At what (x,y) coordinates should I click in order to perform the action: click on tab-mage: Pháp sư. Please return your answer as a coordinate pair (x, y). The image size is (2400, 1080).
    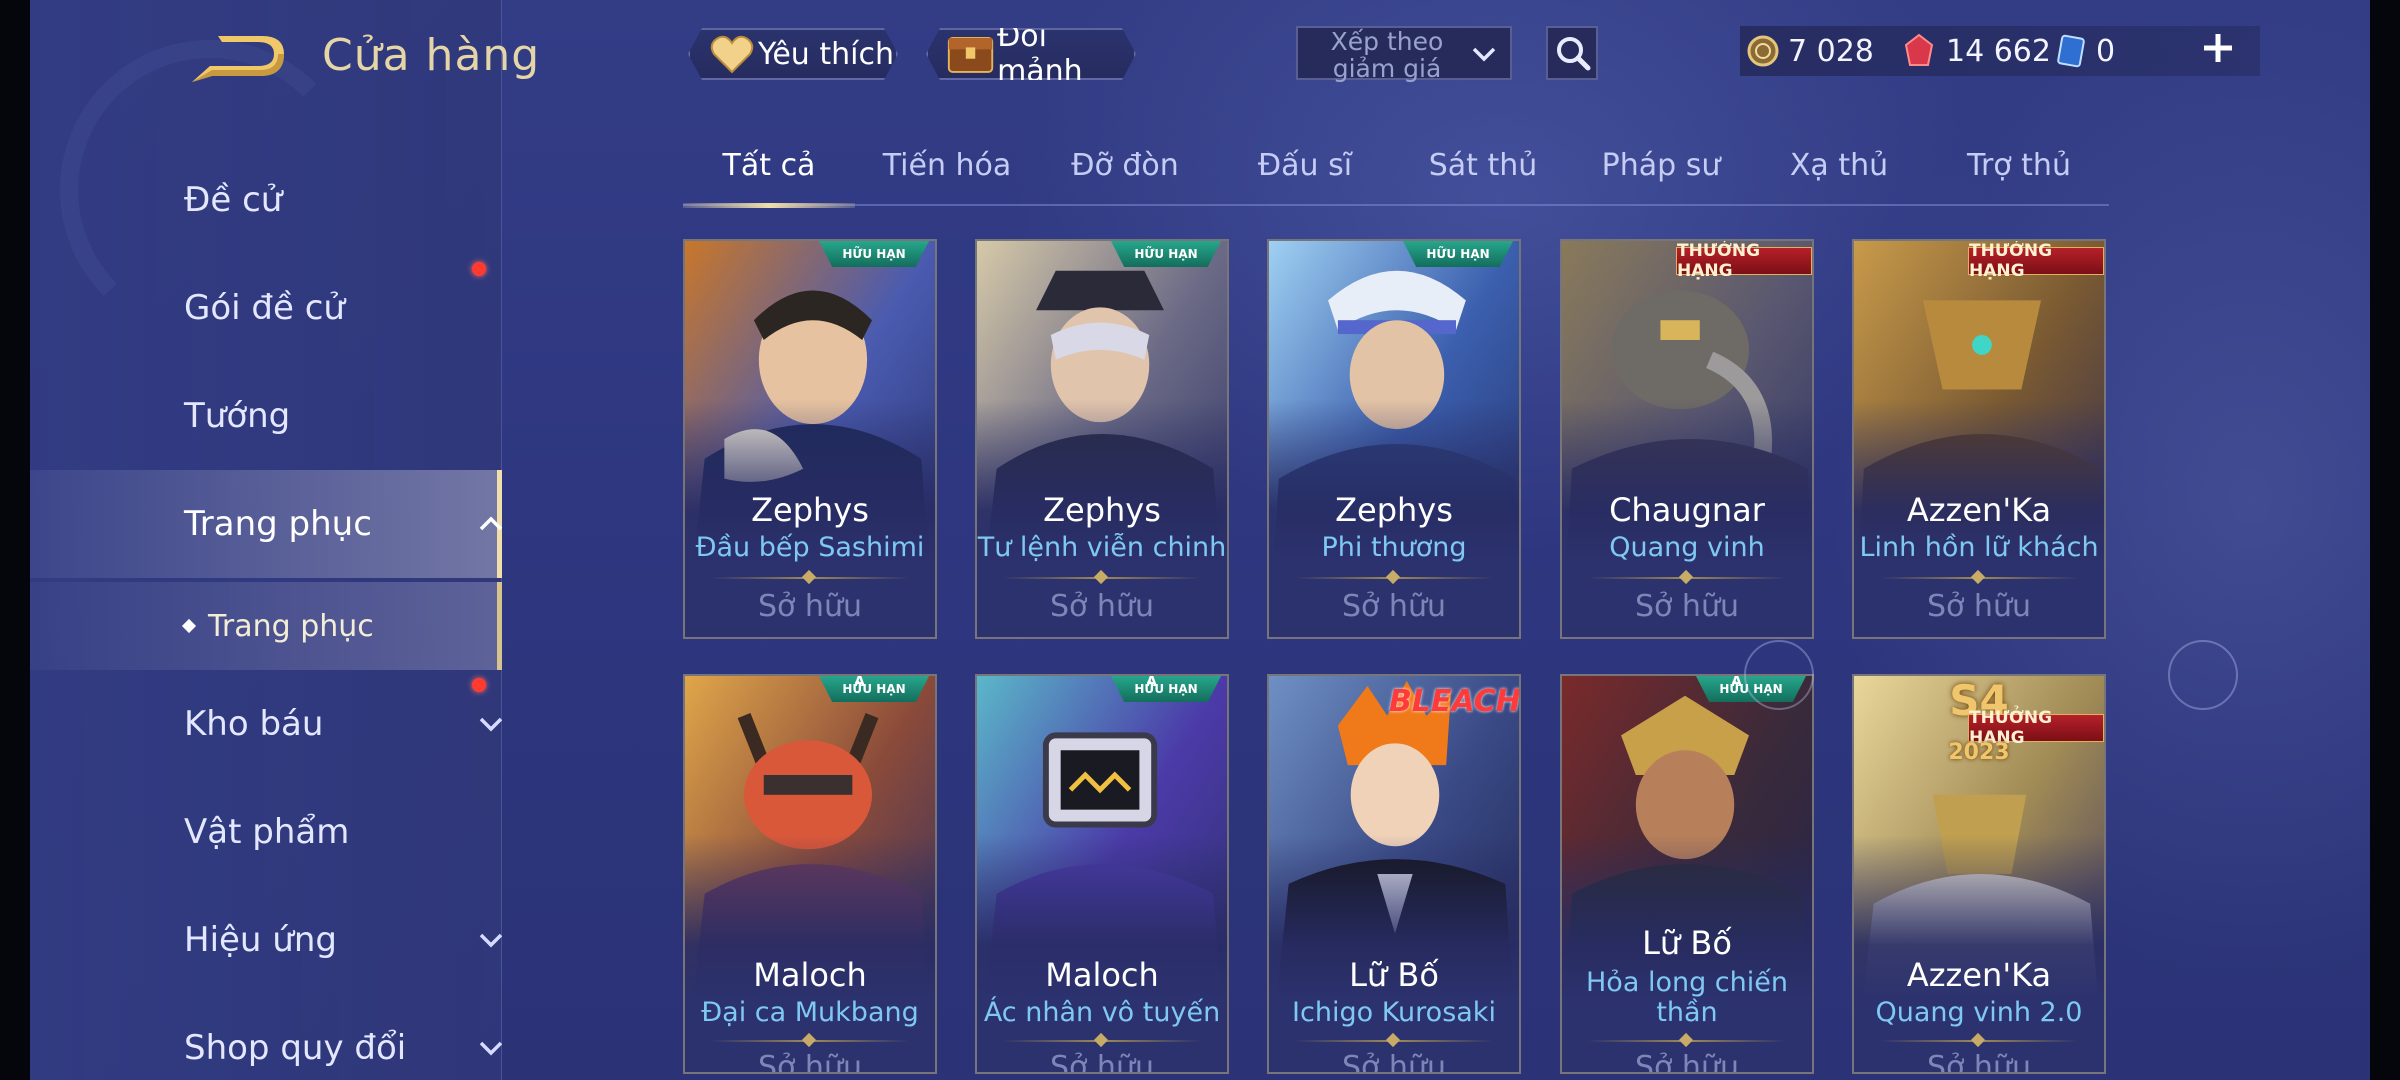
    Looking at the image, I should click on (1661, 165).